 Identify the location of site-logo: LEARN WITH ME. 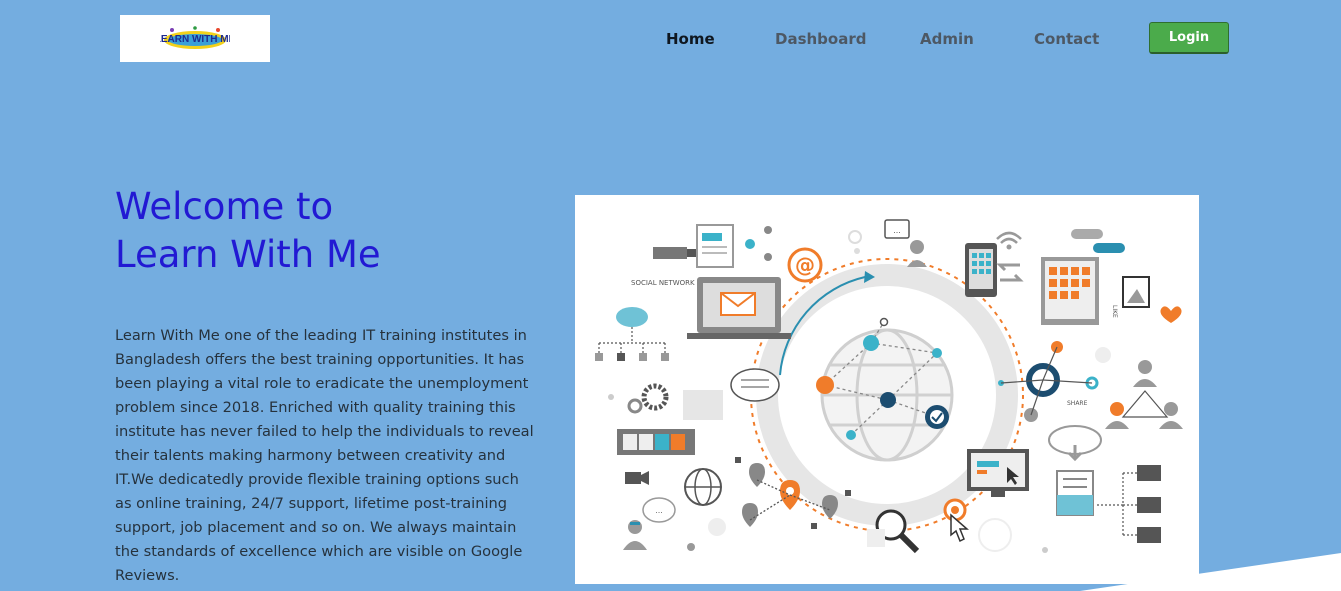
(195, 38).